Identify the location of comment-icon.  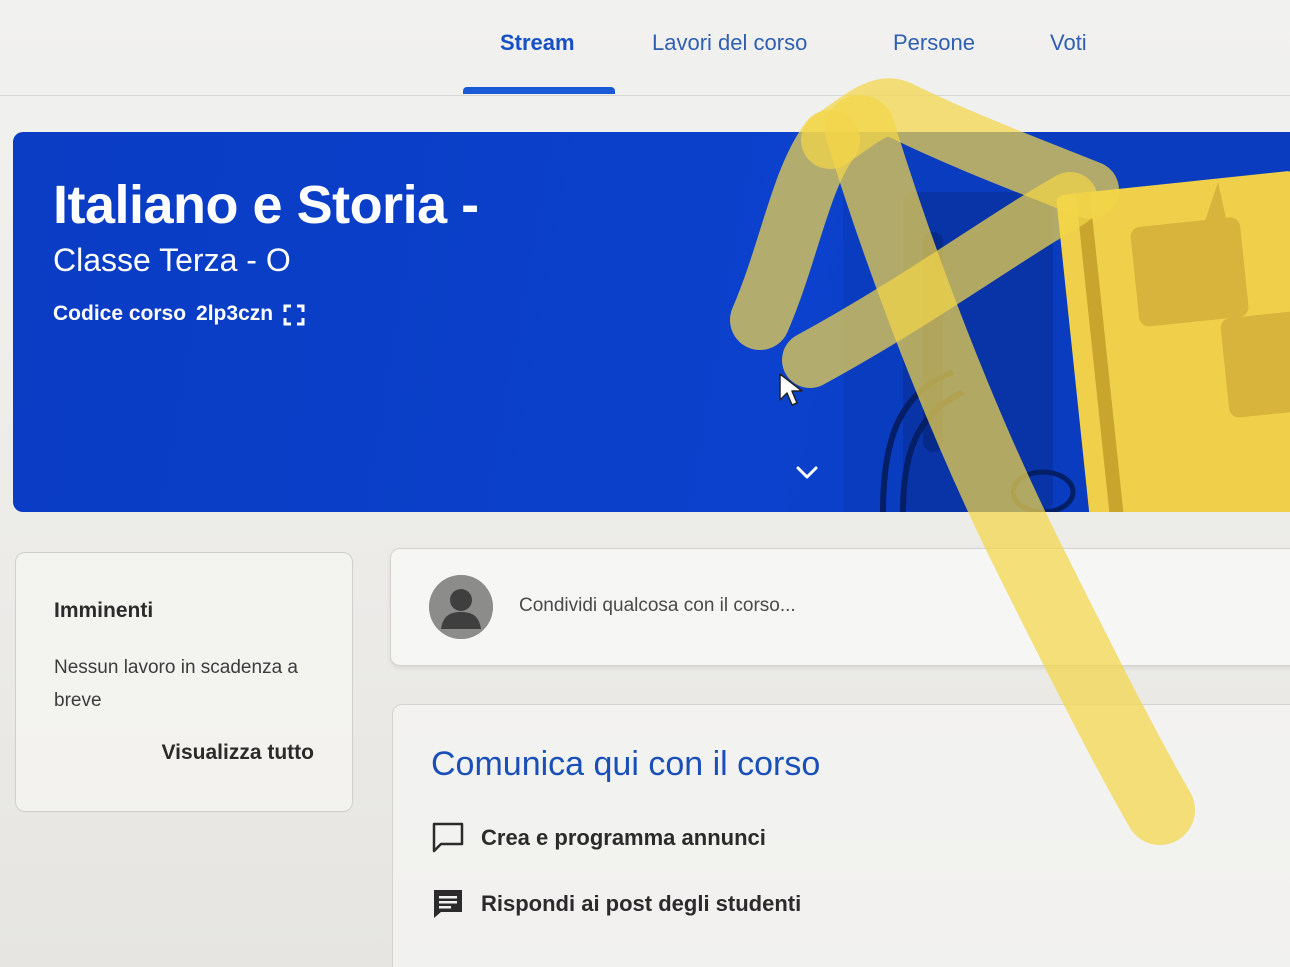
(448, 904).